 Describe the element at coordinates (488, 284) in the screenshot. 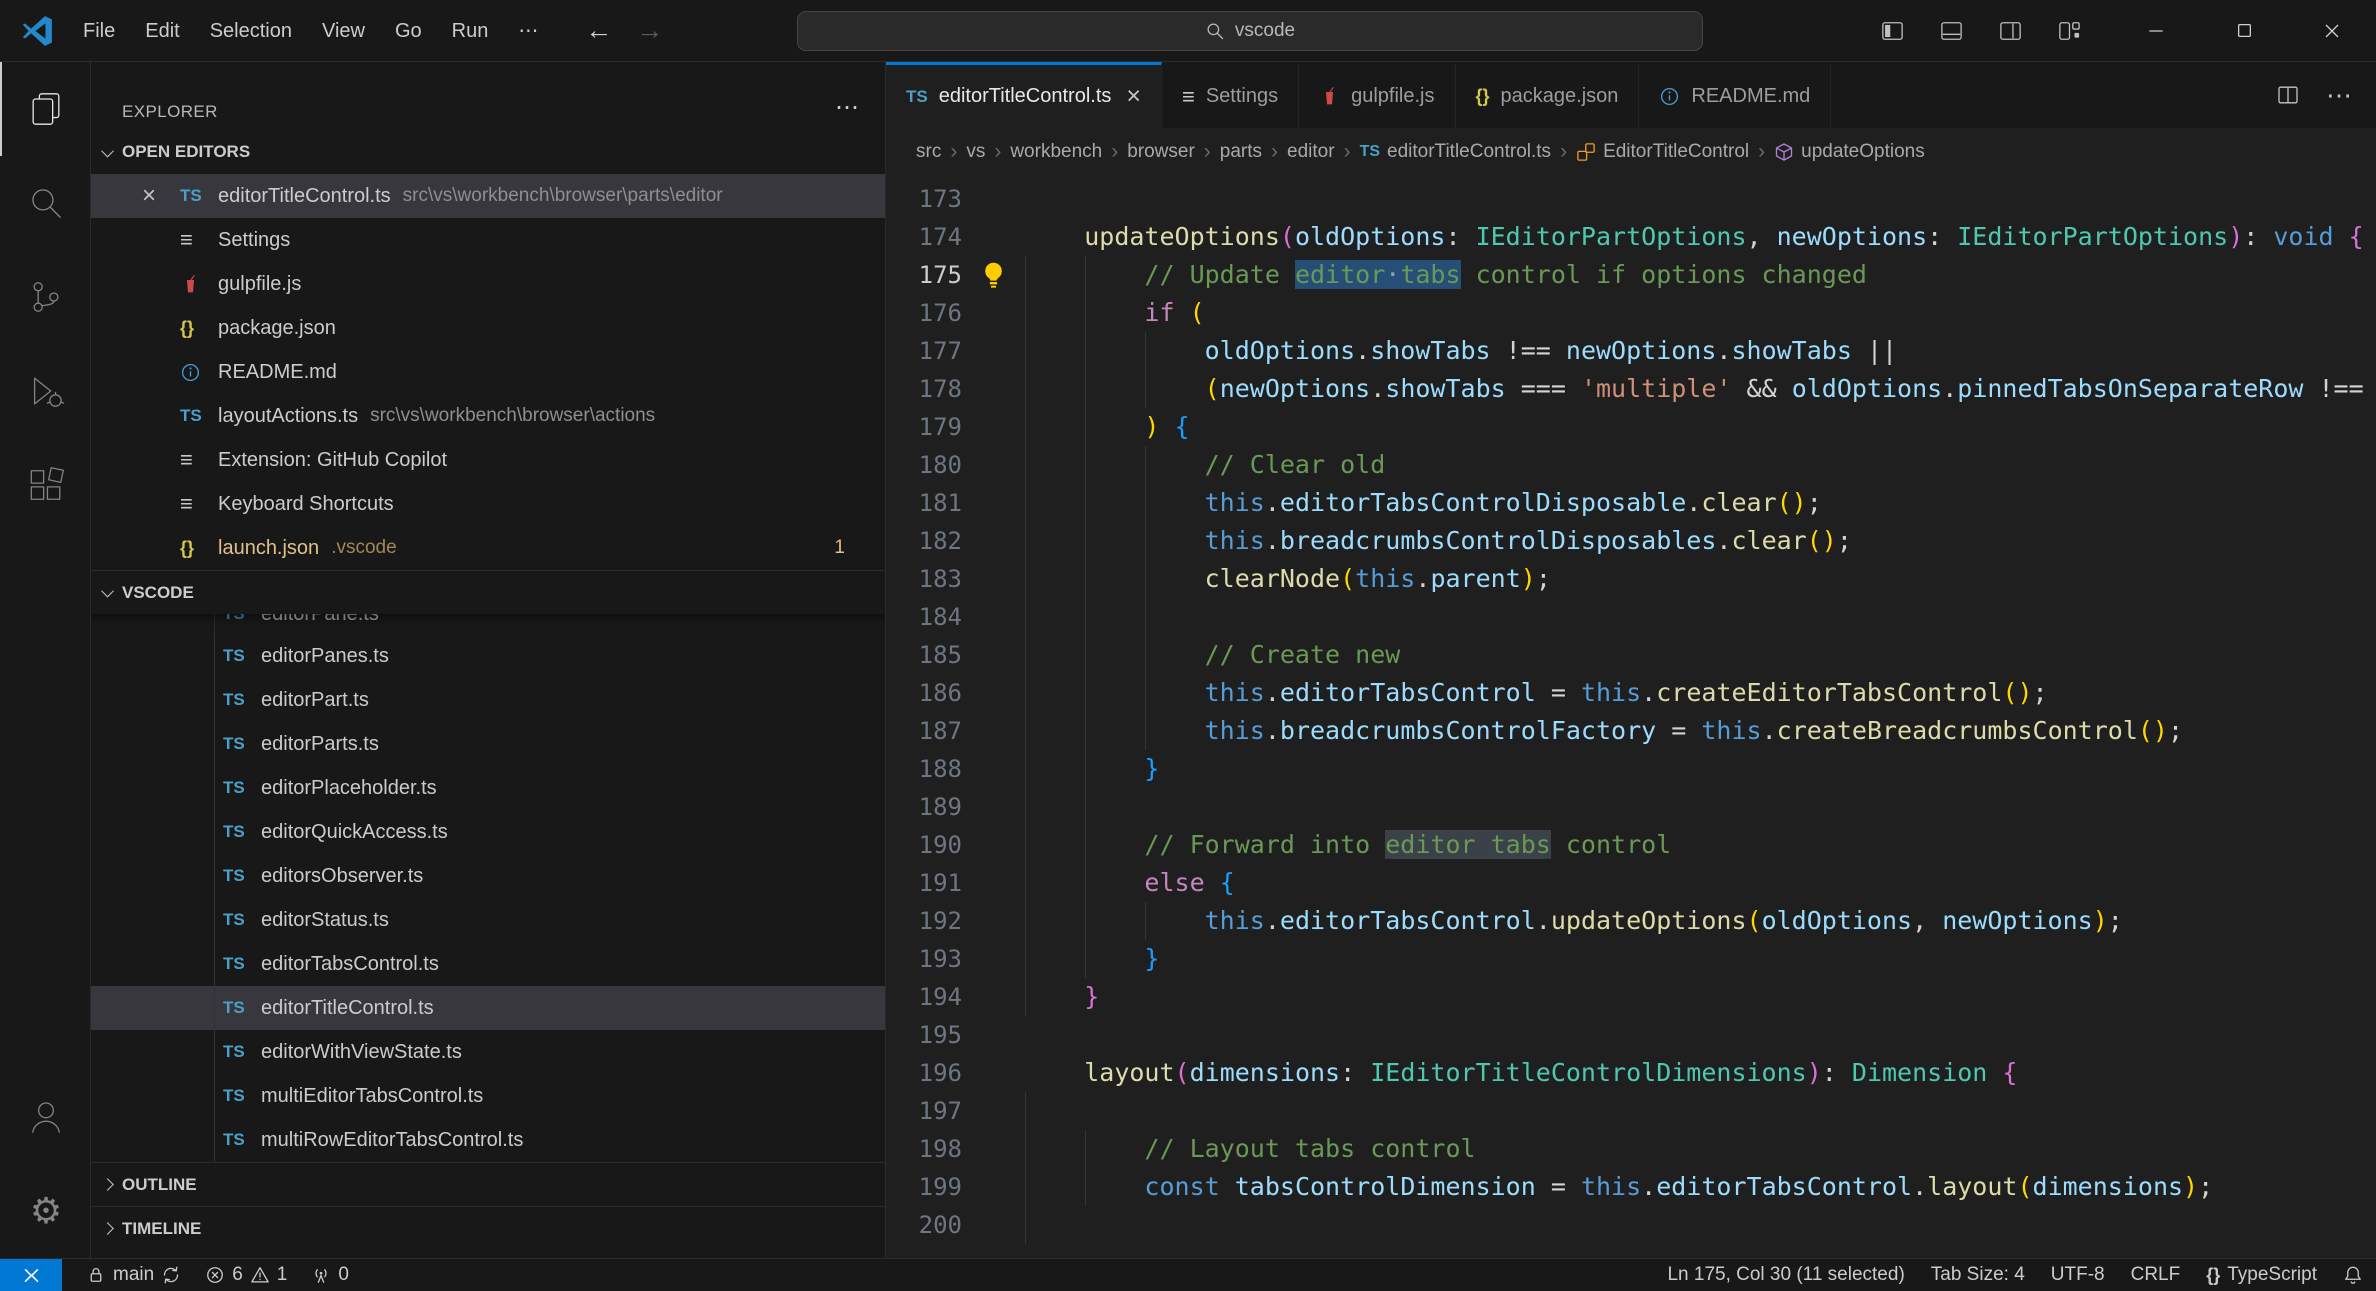

I see `open-editor-item: gulpfile.js` at that location.